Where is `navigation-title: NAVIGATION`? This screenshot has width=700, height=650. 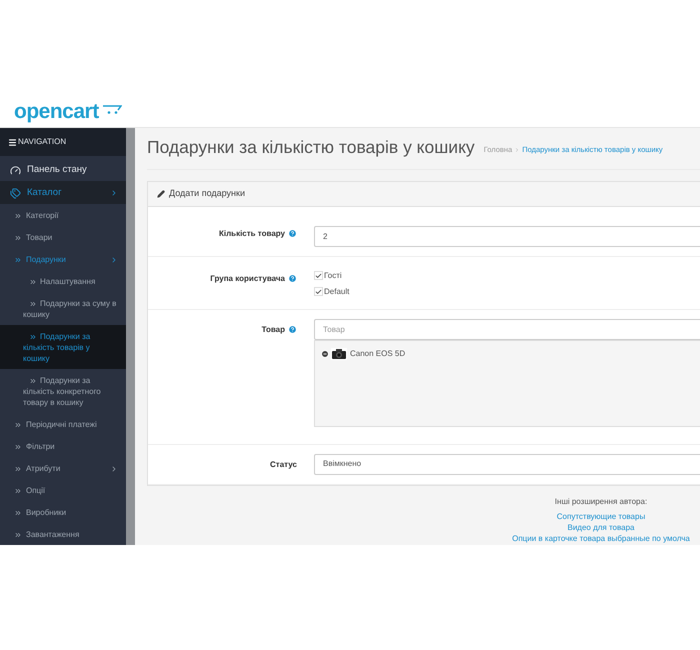 navigation-title: NAVIGATION is located at coordinates (42, 142).